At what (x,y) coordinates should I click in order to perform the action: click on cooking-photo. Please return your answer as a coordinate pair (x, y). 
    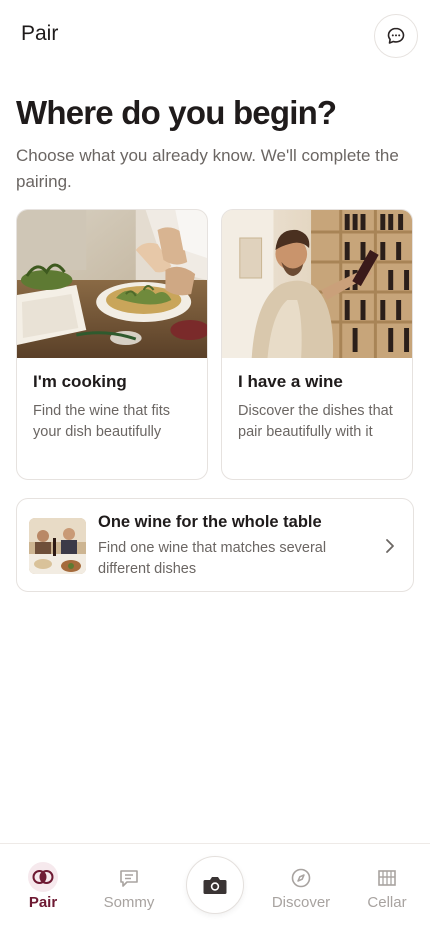
    Looking at the image, I should click on (112, 284).